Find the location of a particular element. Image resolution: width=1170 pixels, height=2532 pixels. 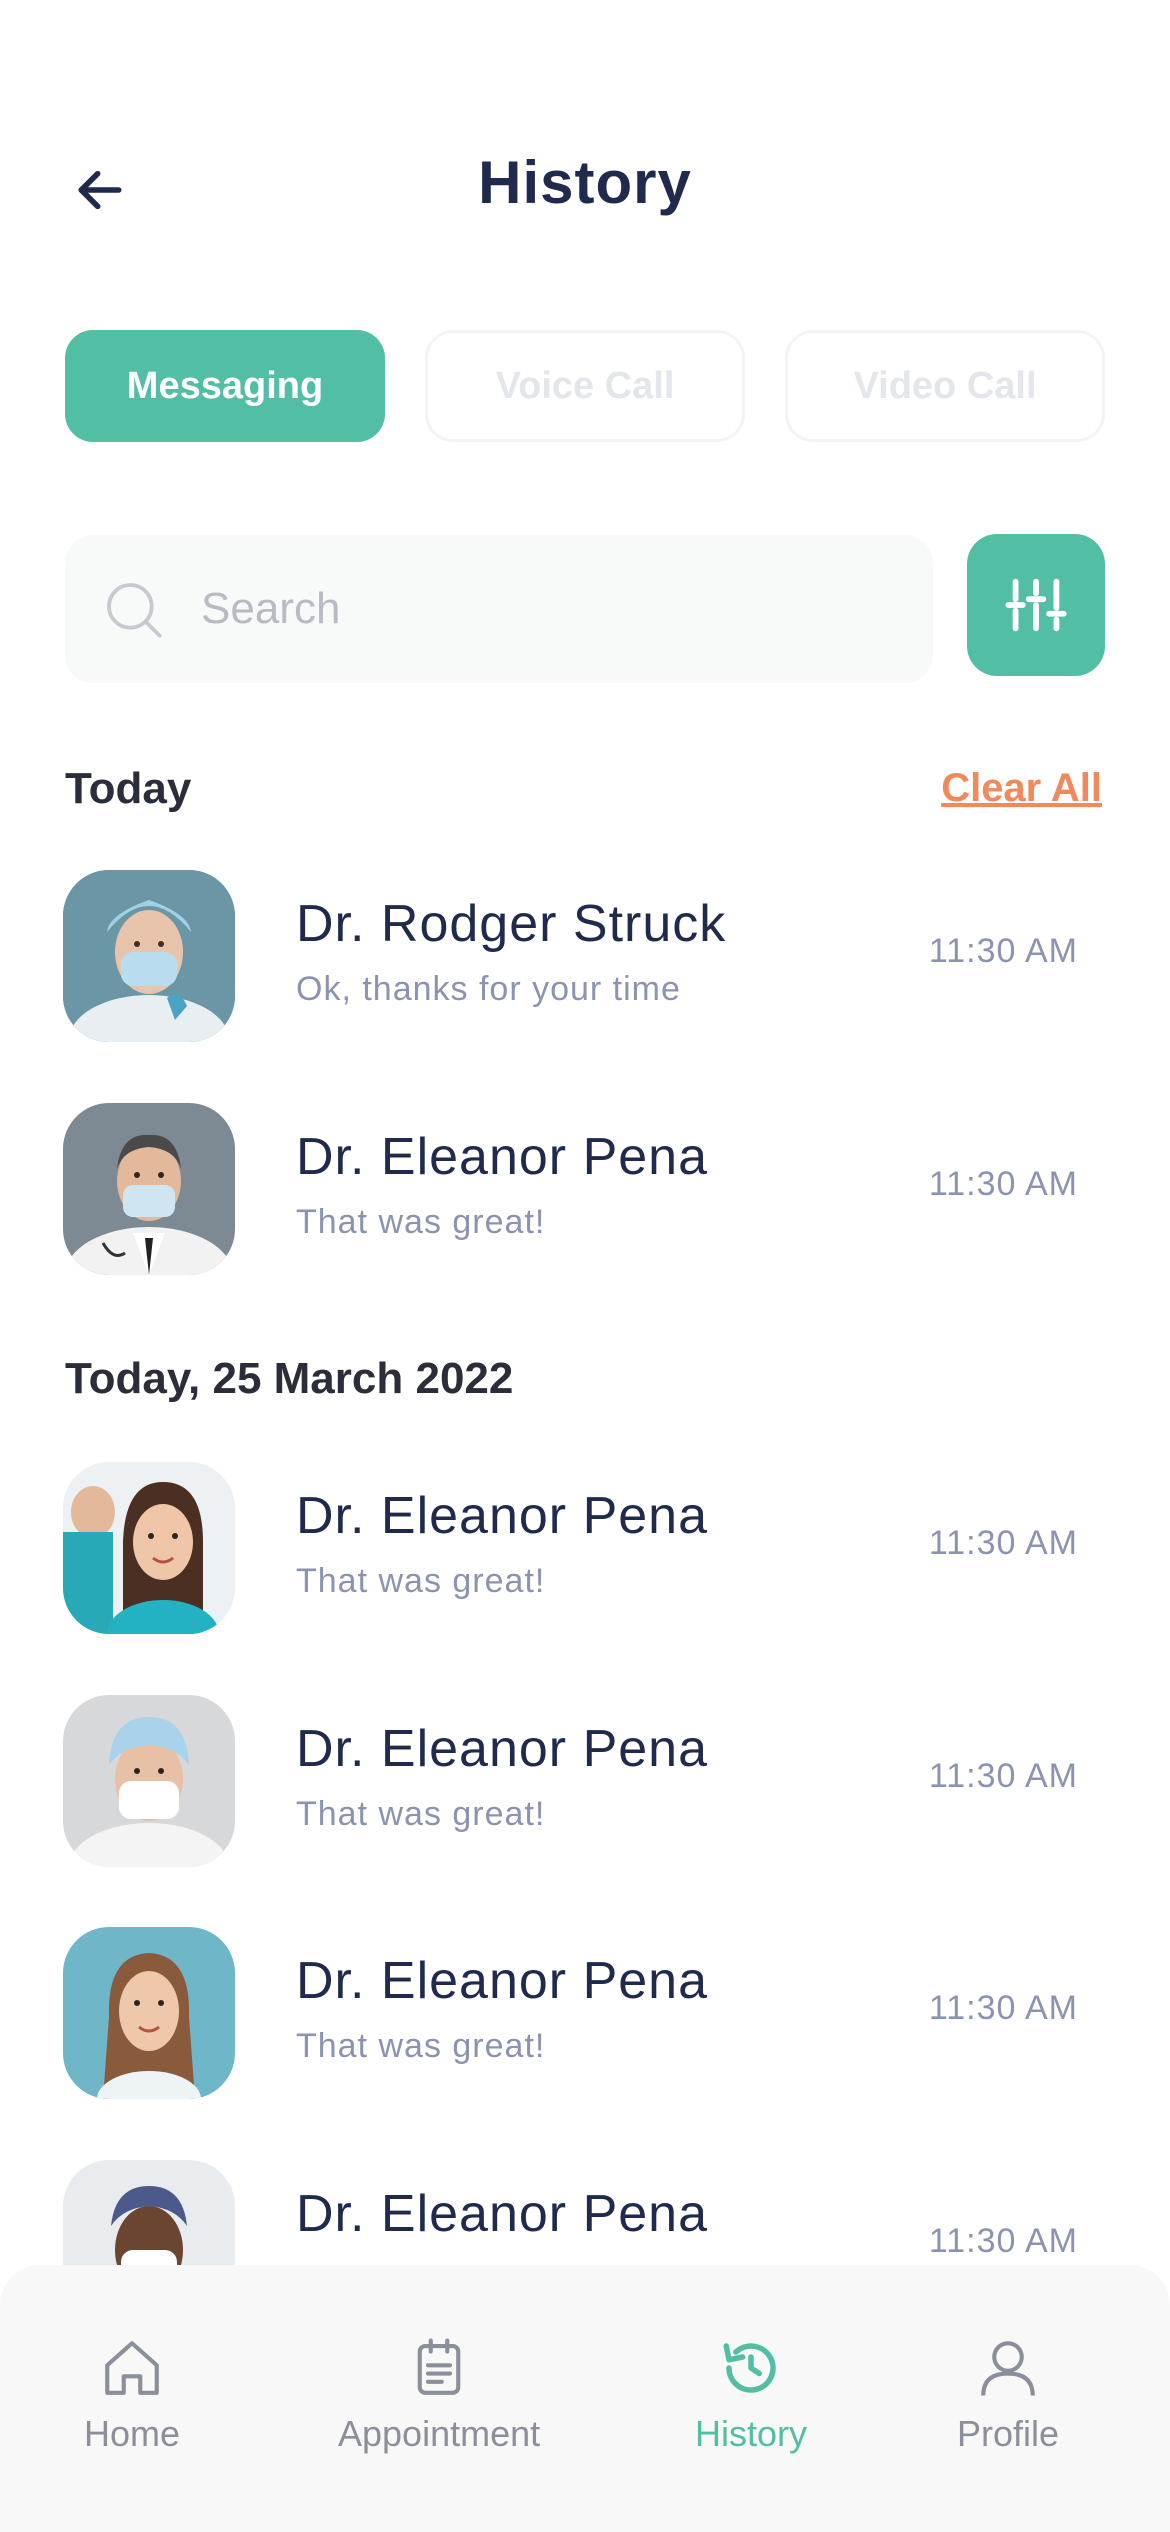

nav-appointment: Appointment is located at coordinates (439, 2395).